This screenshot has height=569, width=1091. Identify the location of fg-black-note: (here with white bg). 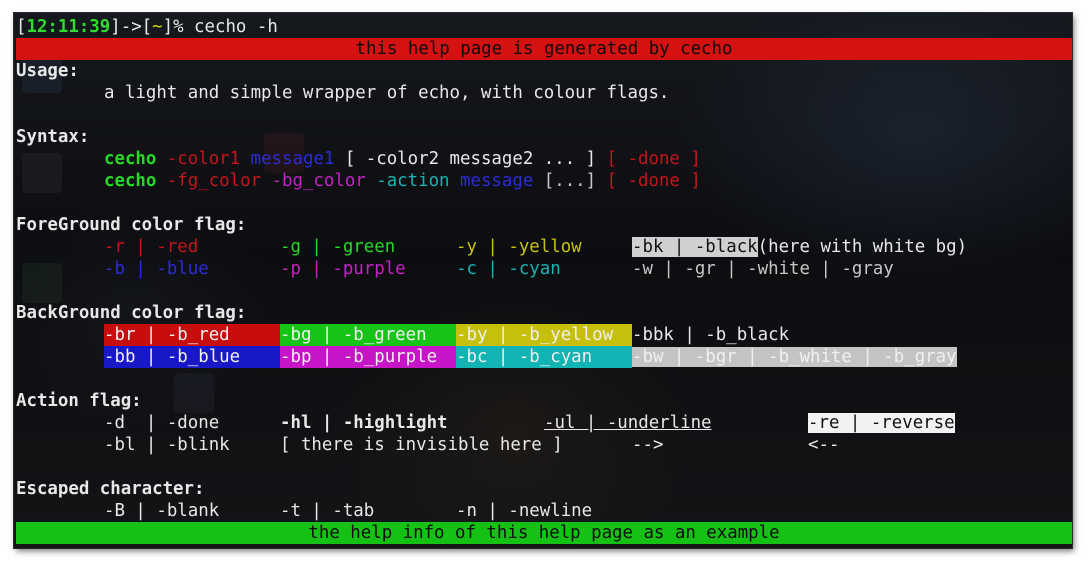
(862, 247).